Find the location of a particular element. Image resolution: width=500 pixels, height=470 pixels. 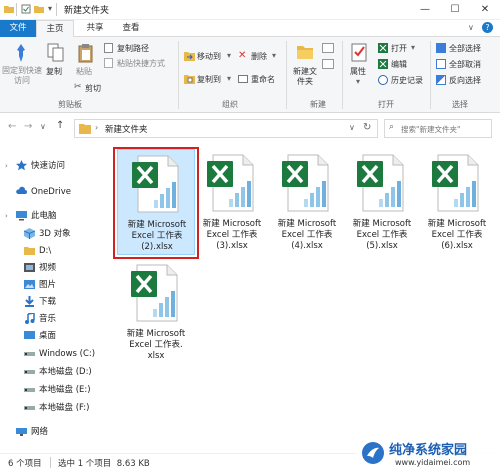

nav-item-label: 桌面 is located at coordinates (48, 336).